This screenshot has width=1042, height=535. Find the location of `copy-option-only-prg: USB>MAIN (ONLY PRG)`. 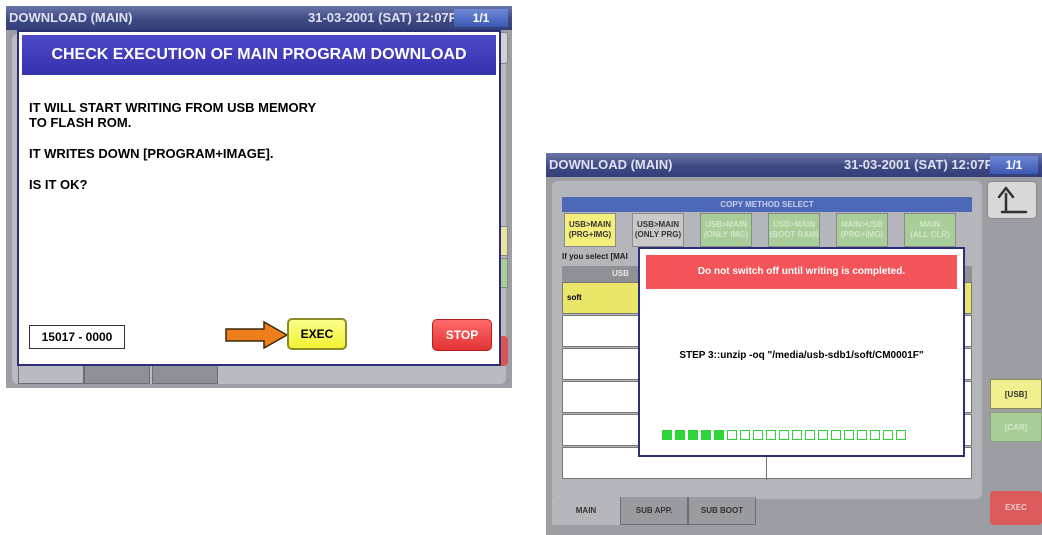

copy-option-only-prg: USB>MAIN (ONLY PRG) is located at coordinates (658, 230).